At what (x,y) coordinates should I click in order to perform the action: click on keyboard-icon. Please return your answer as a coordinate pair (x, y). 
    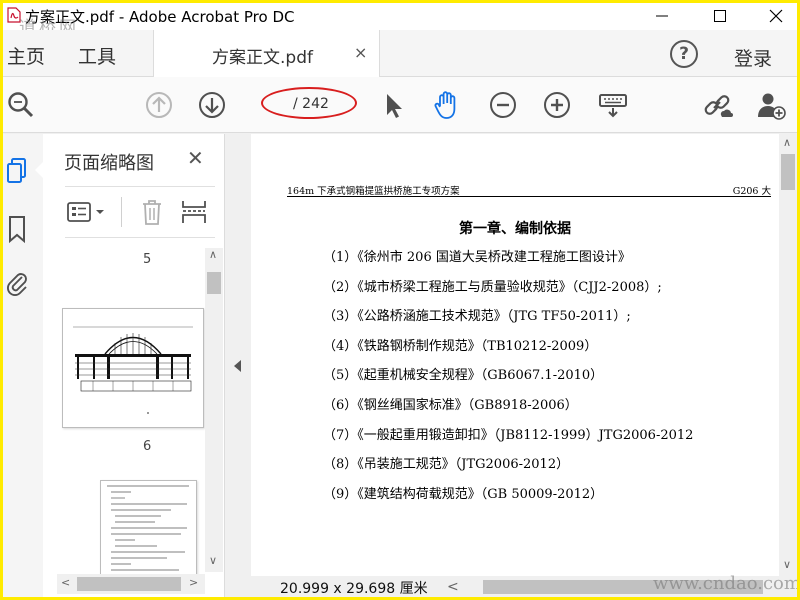
    Looking at the image, I should click on (613, 105).